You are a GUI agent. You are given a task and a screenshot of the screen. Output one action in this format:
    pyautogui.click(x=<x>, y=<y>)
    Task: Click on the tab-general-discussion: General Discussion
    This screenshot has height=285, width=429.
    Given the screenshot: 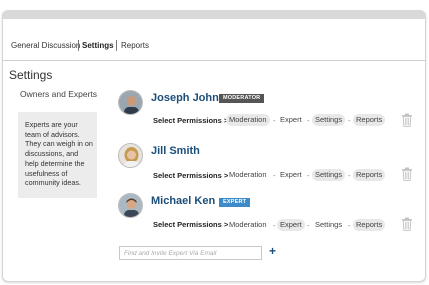 What is the action you would take?
    pyautogui.click(x=45, y=45)
    